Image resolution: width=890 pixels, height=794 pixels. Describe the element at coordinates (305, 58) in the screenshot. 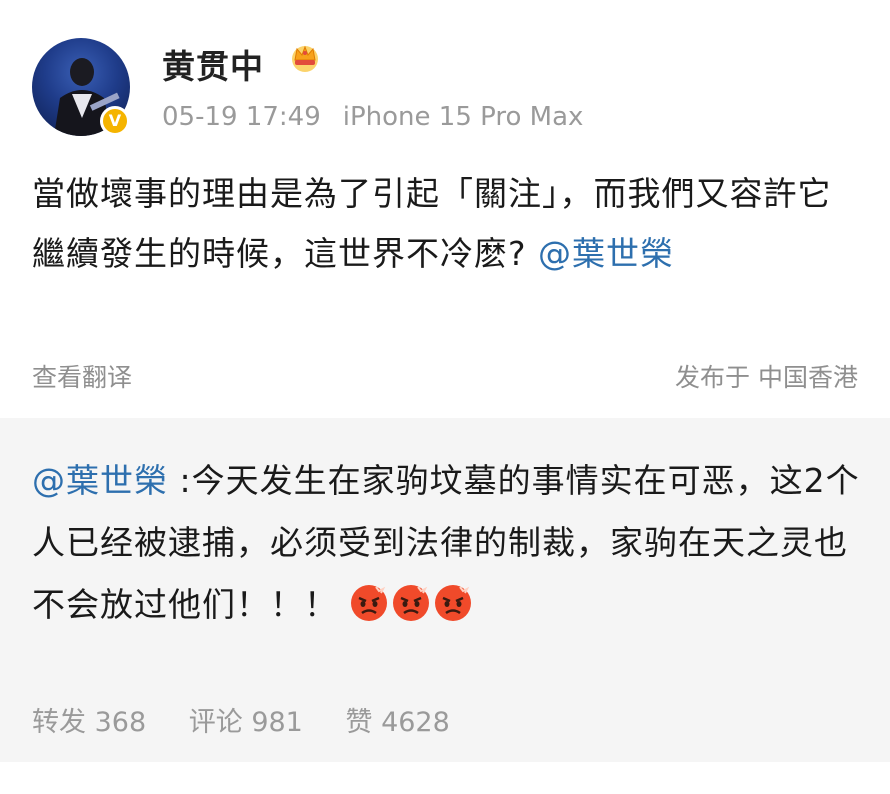

I see `crown-icon` at that location.